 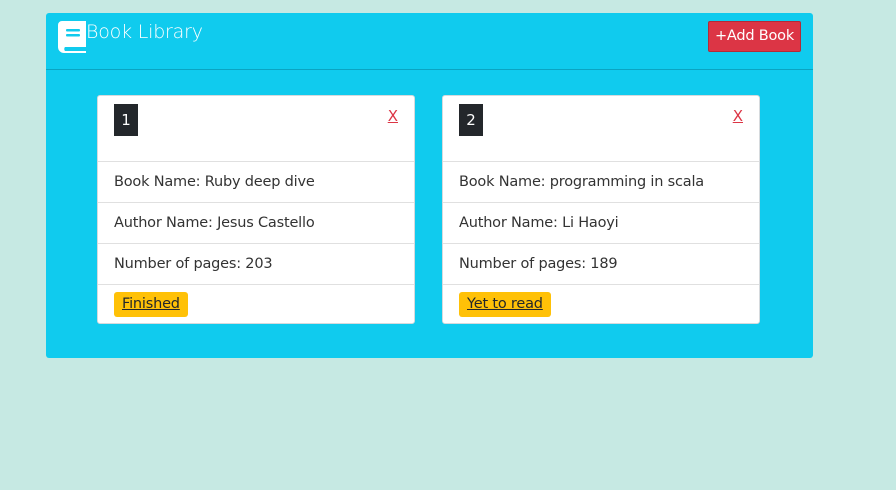 I want to click on book-icon, so click(x=72, y=37).